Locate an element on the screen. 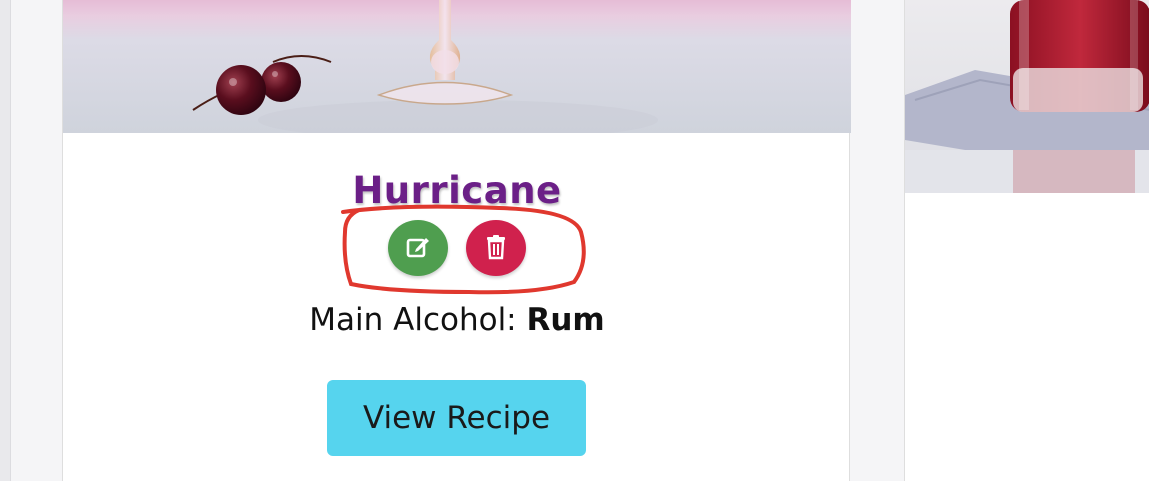 The image size is (1149, 481). delete-button is located at coordinates (496, 248).